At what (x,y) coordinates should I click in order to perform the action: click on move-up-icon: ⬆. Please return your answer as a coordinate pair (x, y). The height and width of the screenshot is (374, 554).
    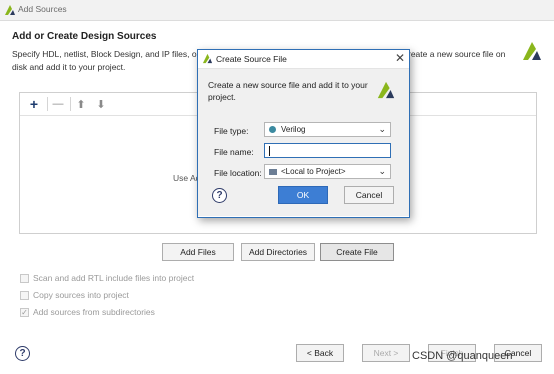
    Looking at the image, I should click on (81, 104).